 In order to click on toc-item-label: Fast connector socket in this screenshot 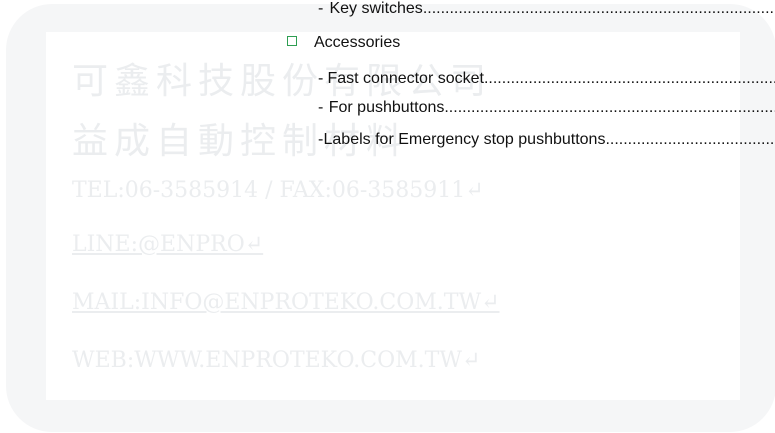, I will do `click(405, 78)`.